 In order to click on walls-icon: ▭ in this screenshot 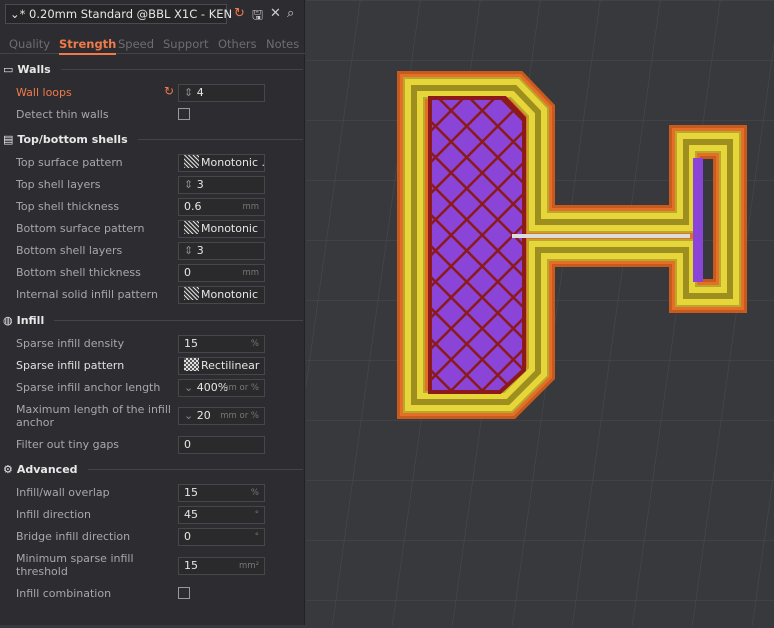, I will do `click(8, 69)`.